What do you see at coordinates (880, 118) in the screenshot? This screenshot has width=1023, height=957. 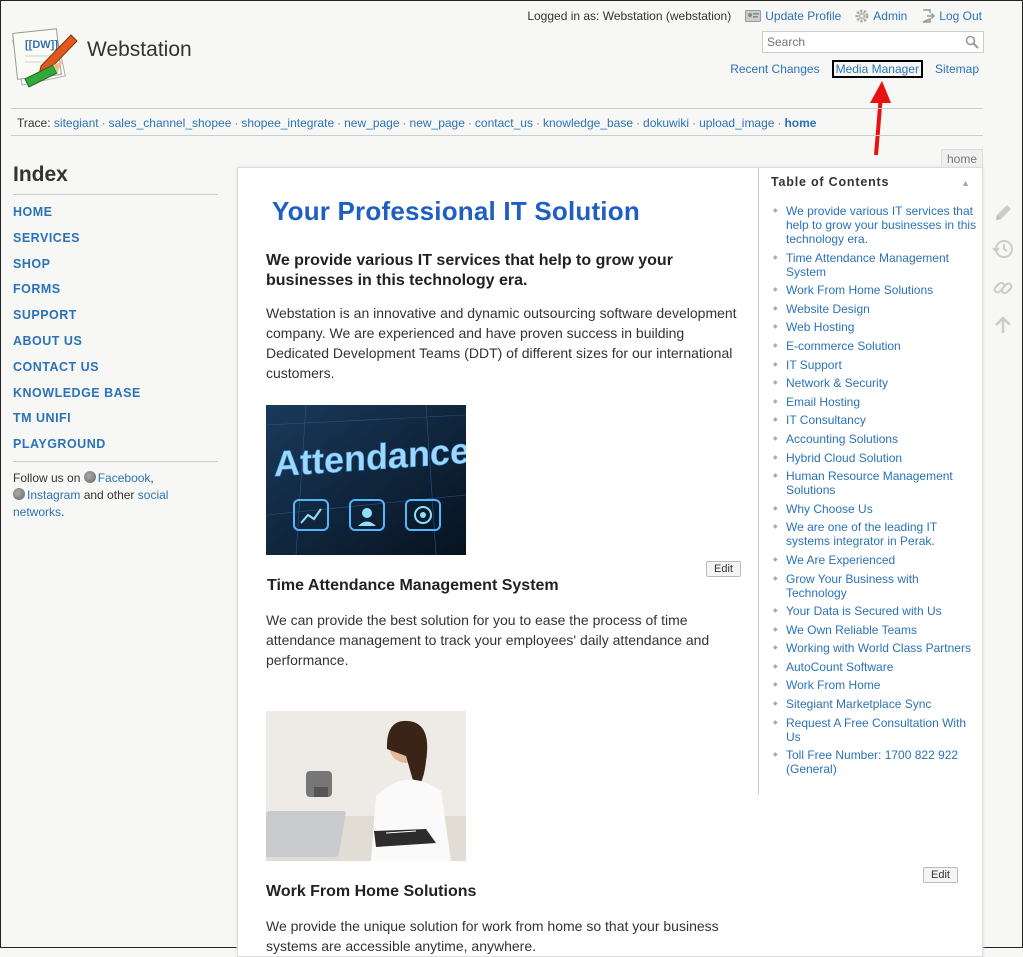 I see `annotation-arrow-icon` at bounding box center [880, 118].